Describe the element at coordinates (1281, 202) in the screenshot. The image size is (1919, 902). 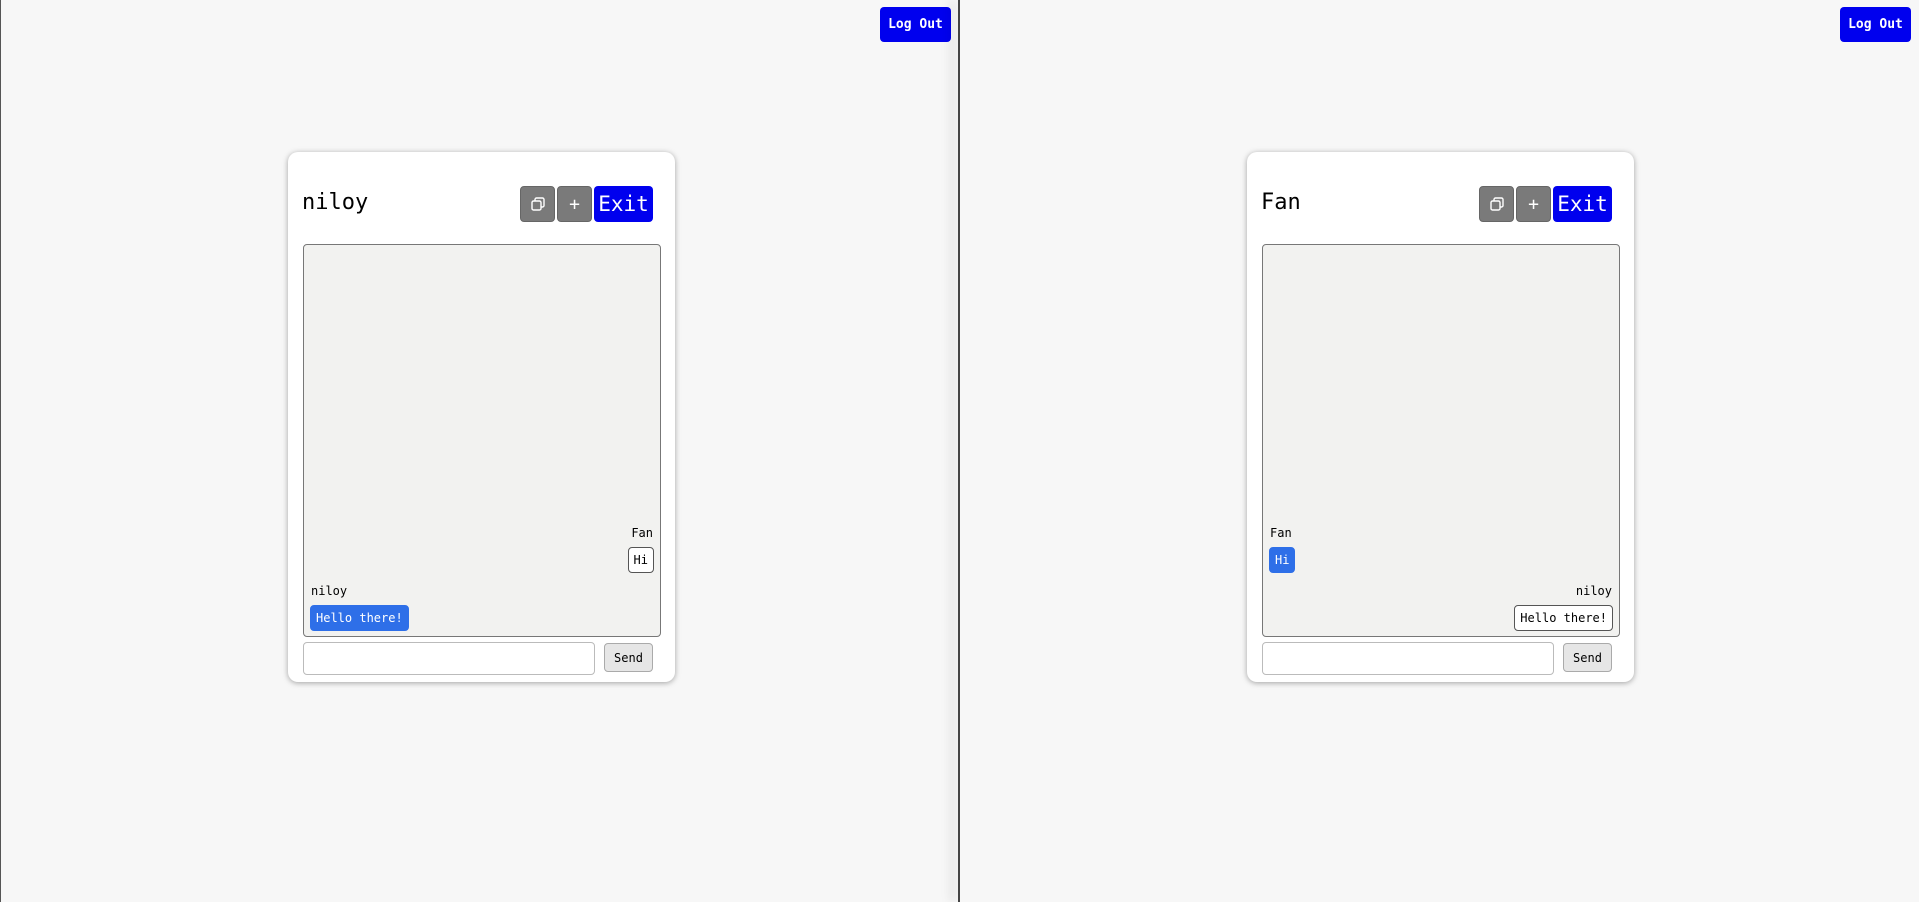
I see `chat-title: Fan` at that location.